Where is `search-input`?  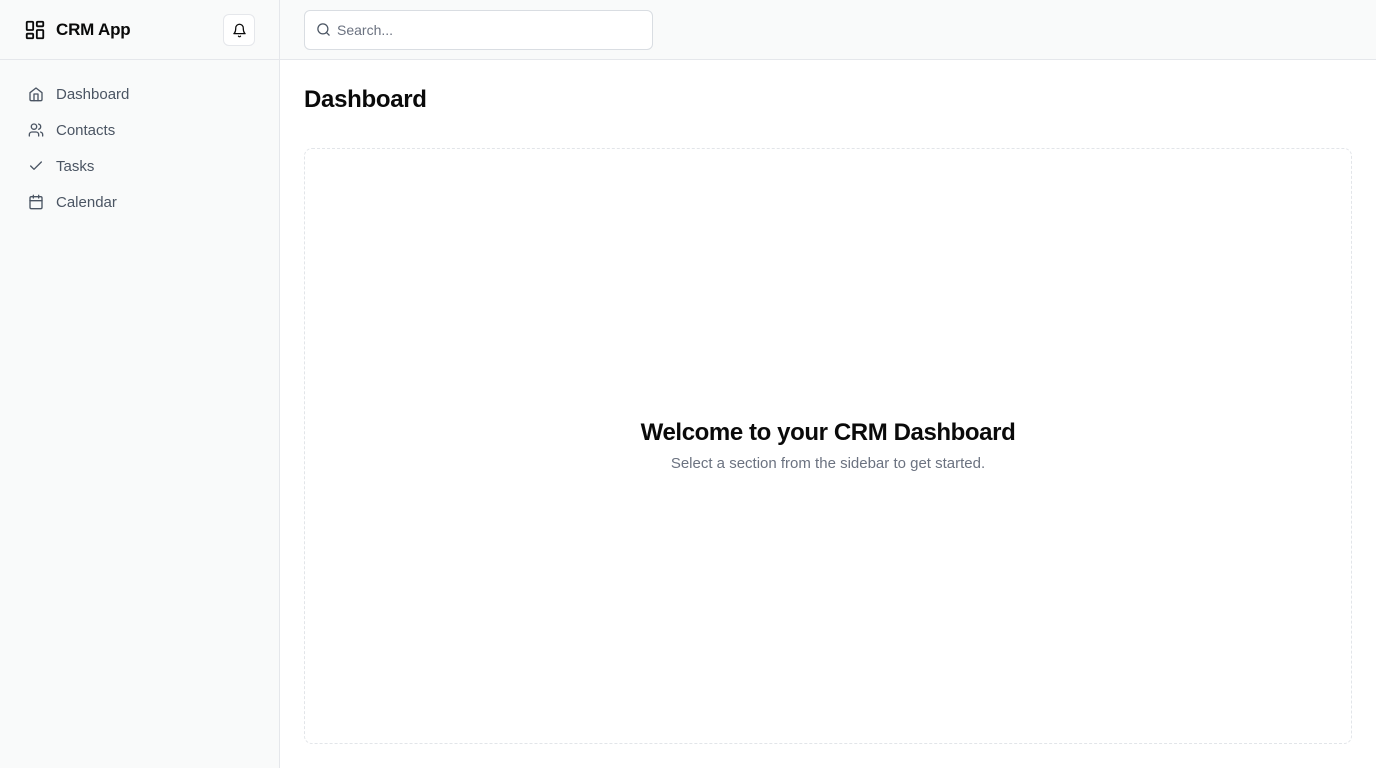
search-input is located at coordinates (478, 30).